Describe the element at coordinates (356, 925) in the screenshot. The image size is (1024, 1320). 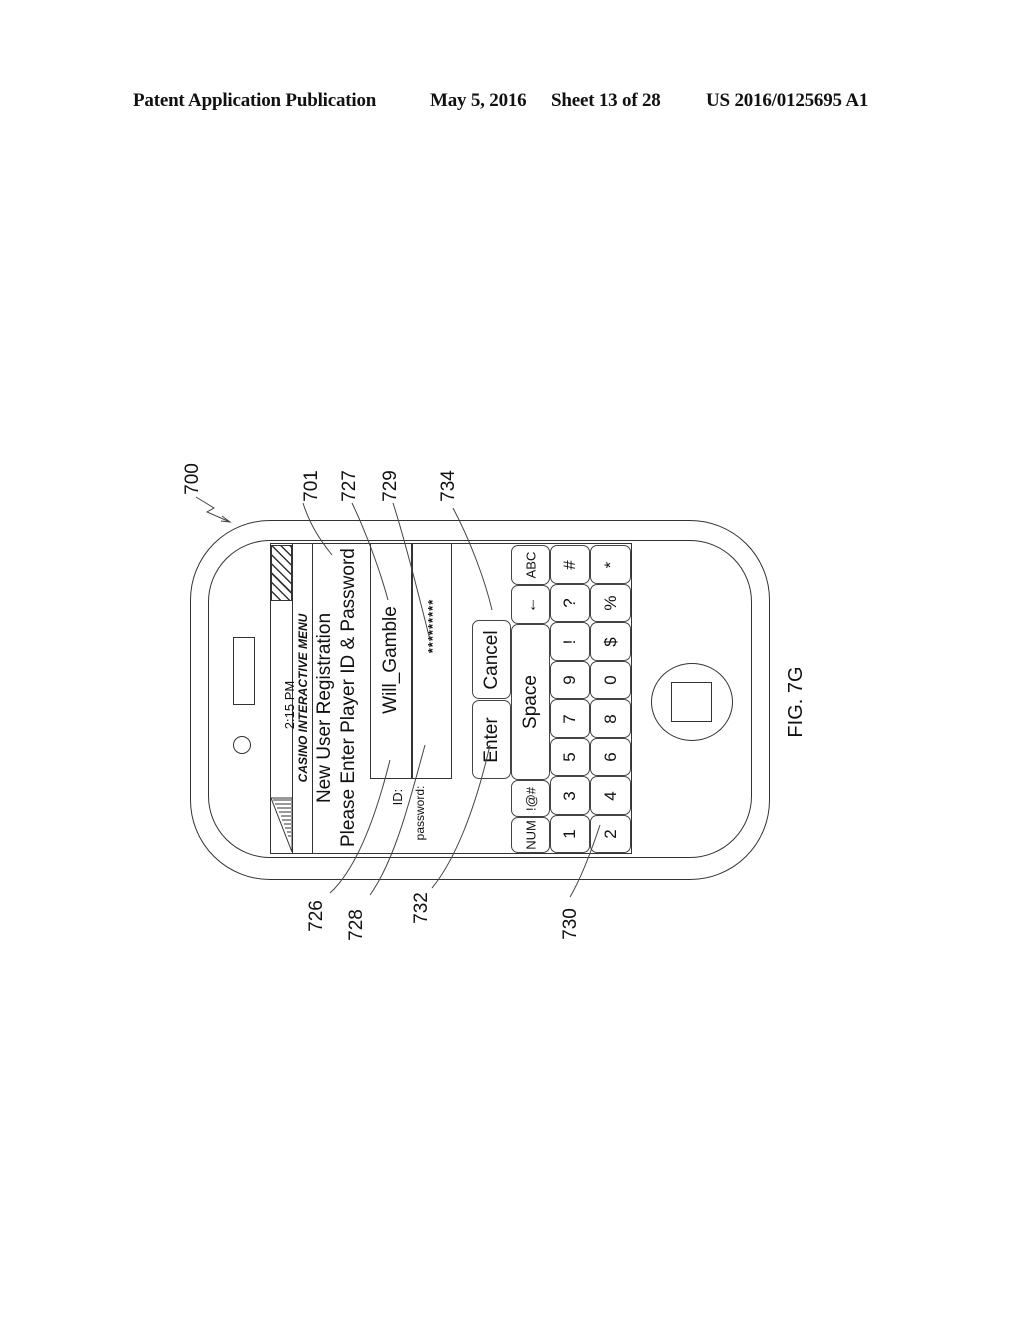
I see `ref-728: 728` at that location.